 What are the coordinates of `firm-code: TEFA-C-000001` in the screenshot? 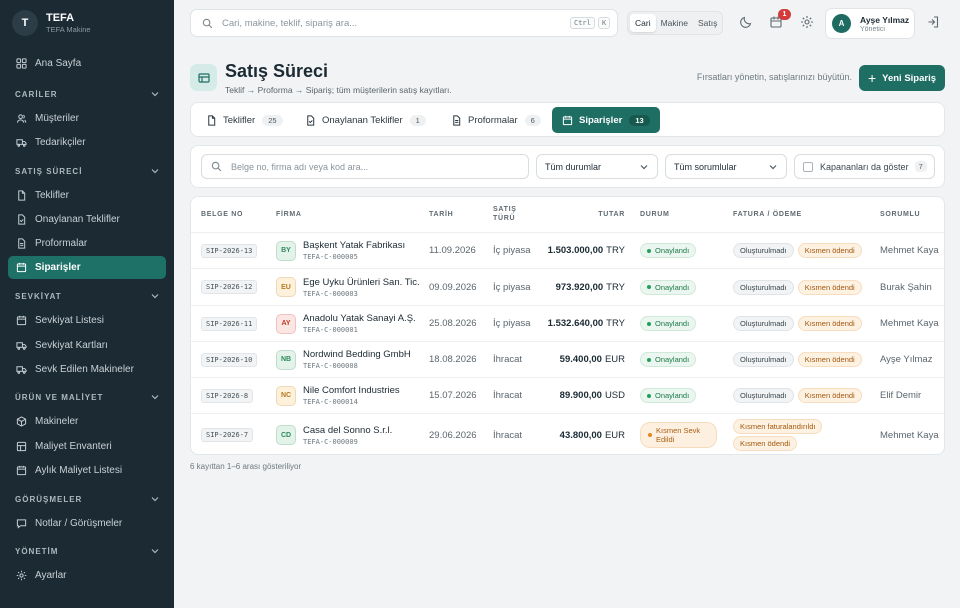 It's located at (330, 330).